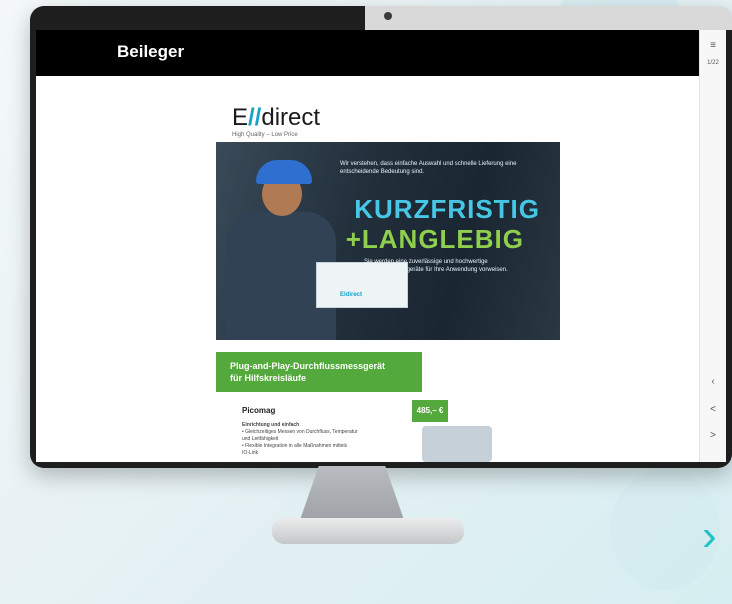 This screenshot has height=604, width=732. What do you see at coordinates (713, 381) in the screenshot?
I see `chevron-left-icon: ‹` at bounding box center [713, 381].